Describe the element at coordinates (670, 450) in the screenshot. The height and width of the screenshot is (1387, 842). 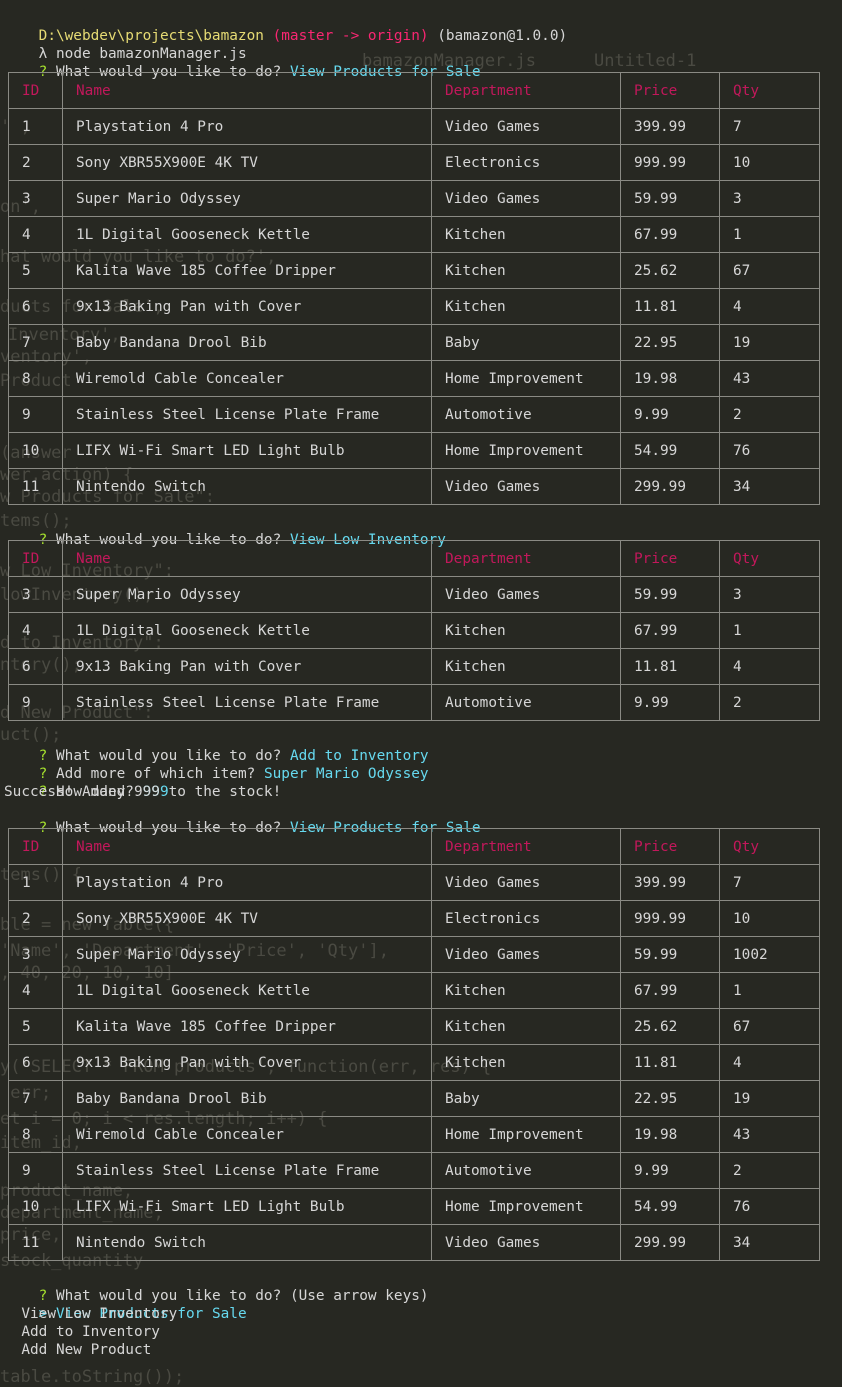
I see `table-cell: 54.99` at that location.